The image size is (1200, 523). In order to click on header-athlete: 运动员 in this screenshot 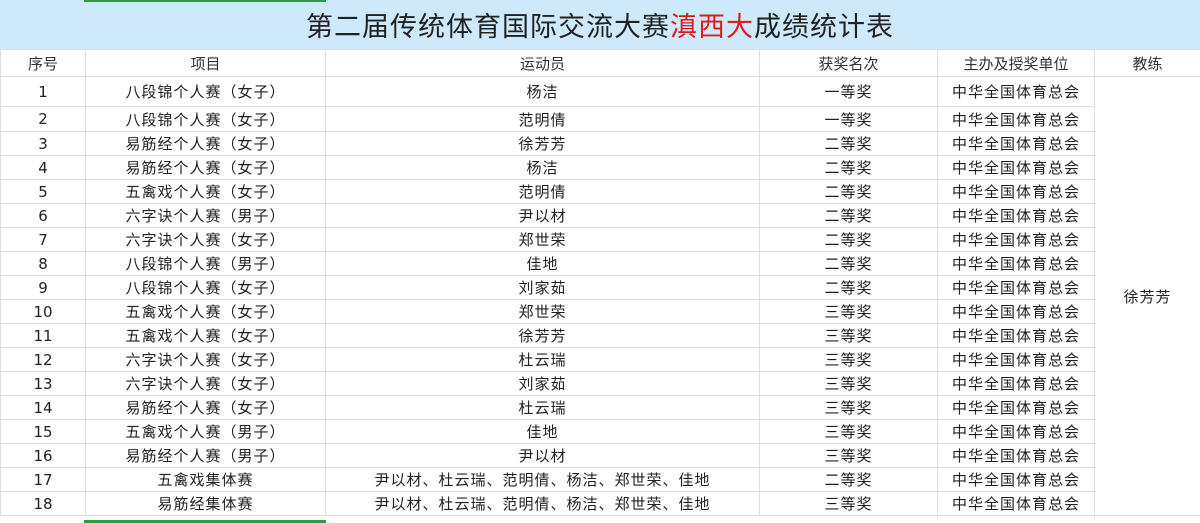, I will do `click(542, 63)`.